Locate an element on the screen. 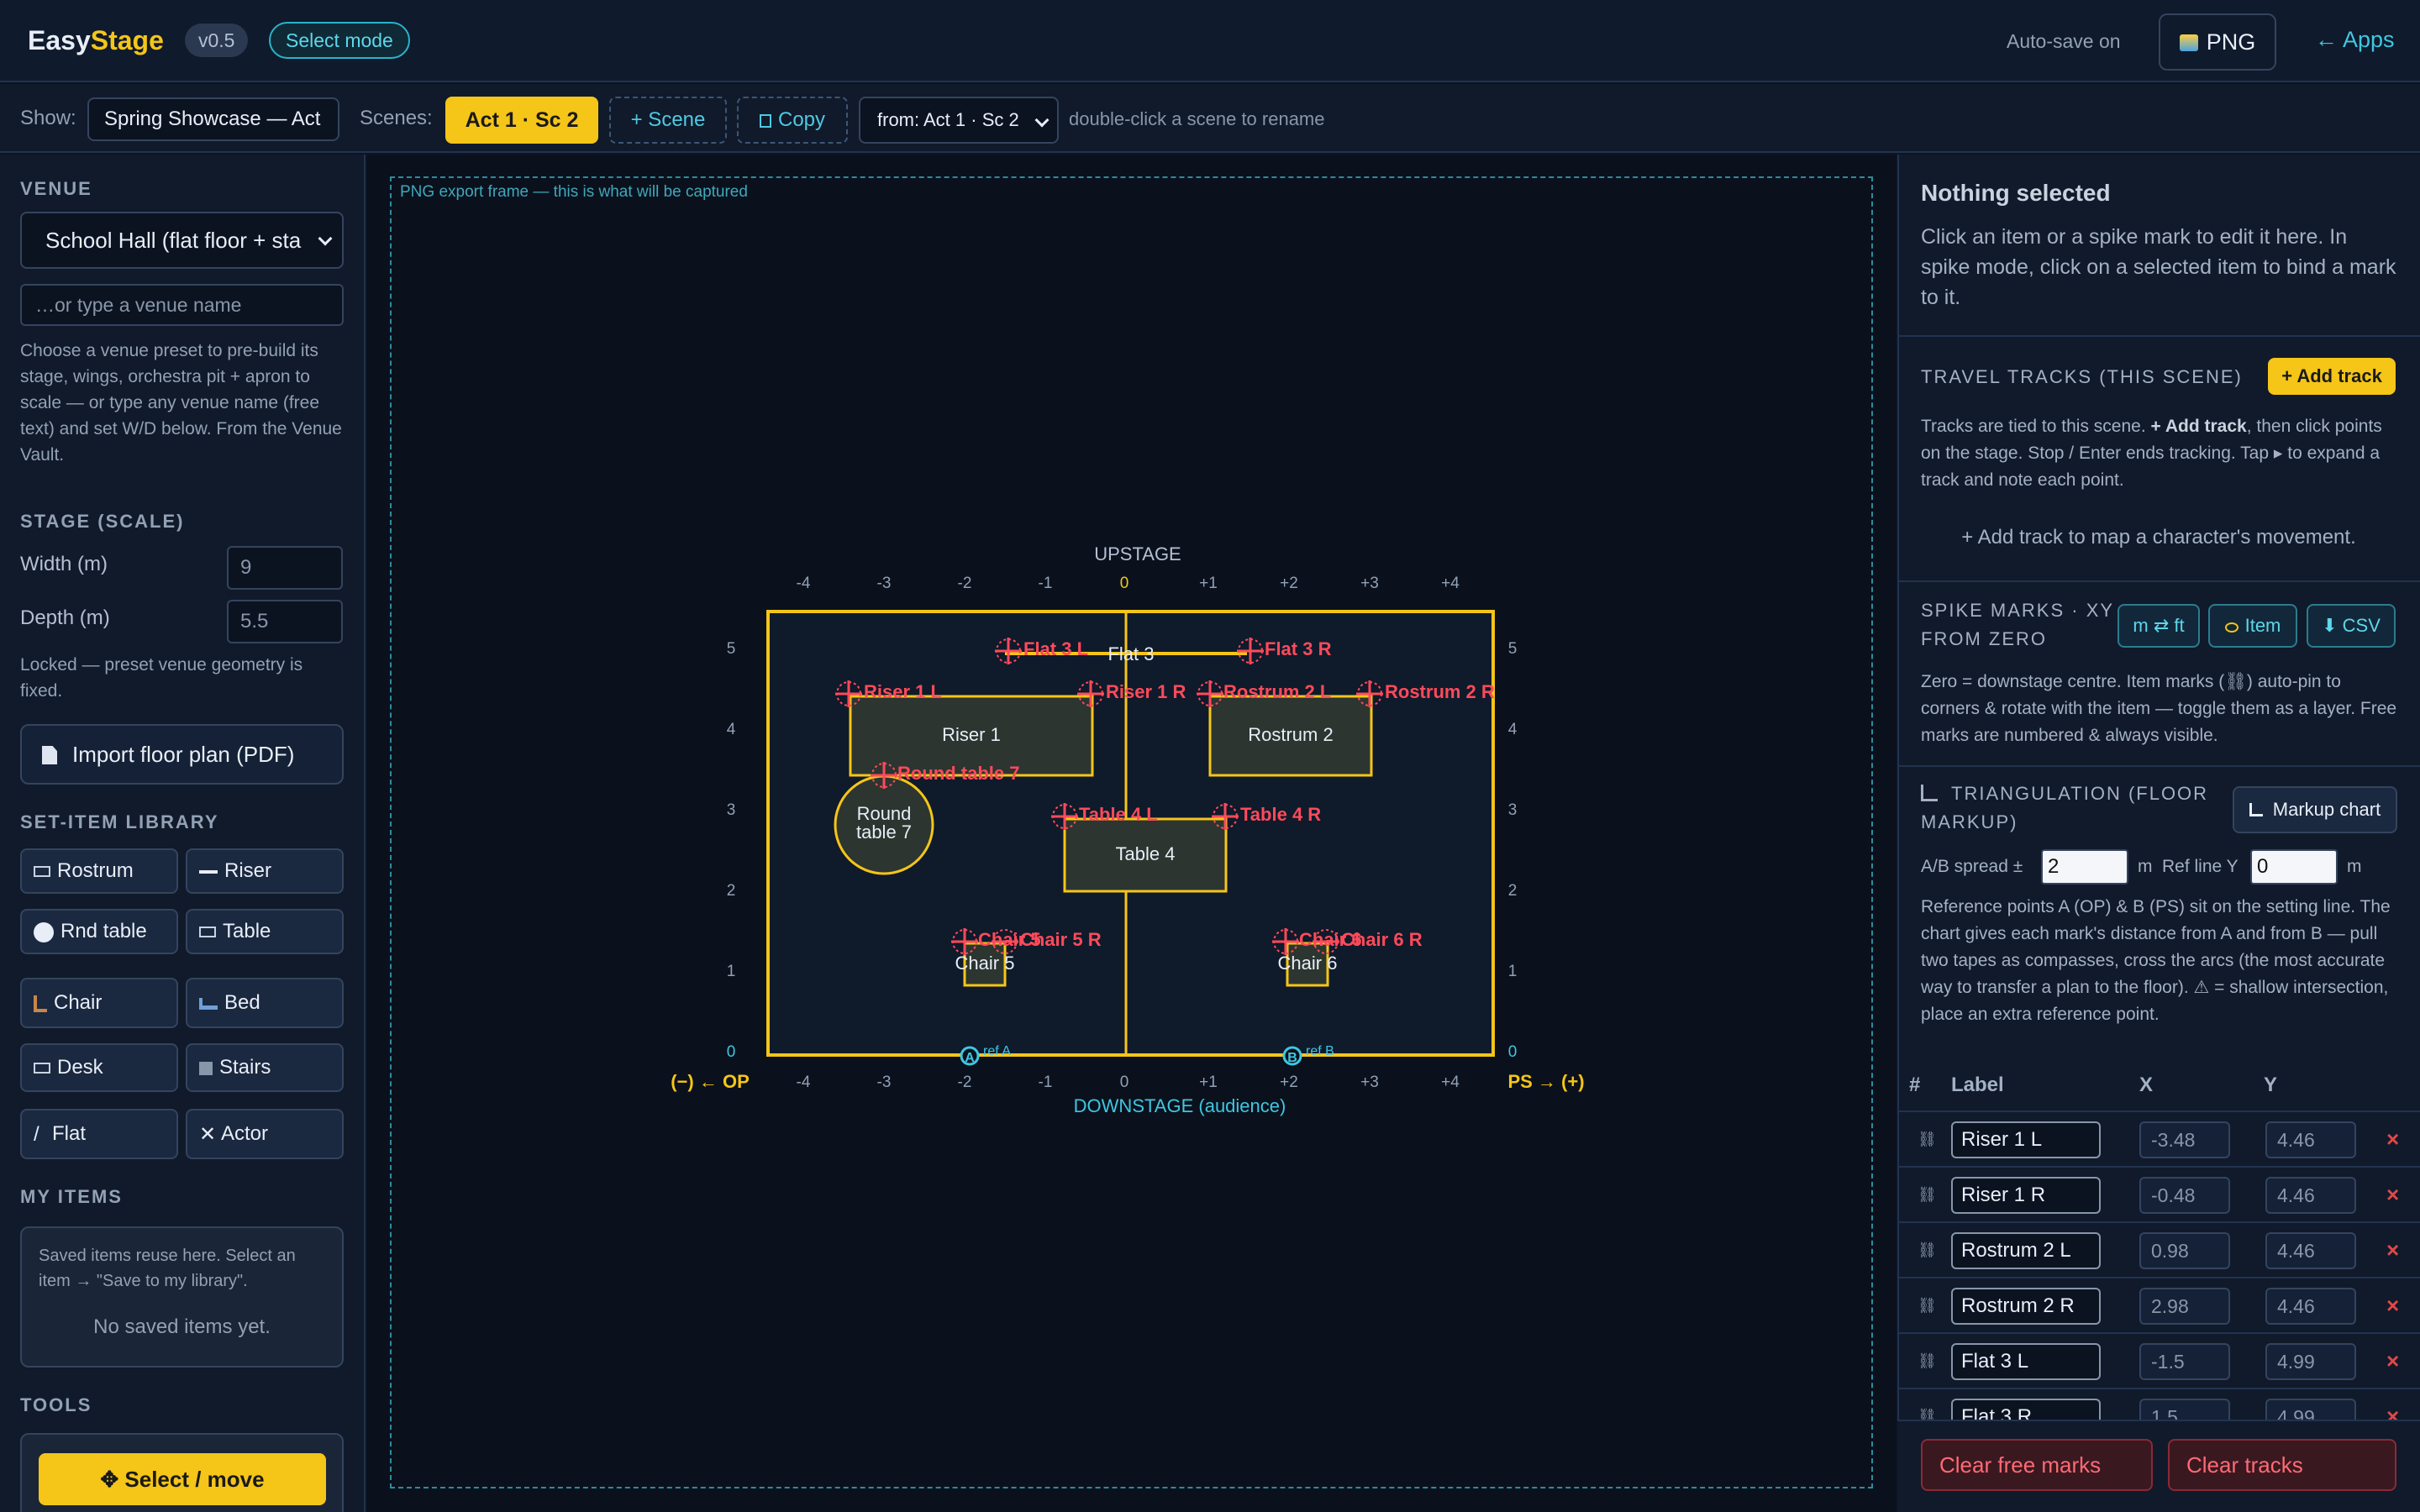  mode-badge: Select mode is located at coordinates (339, 40).